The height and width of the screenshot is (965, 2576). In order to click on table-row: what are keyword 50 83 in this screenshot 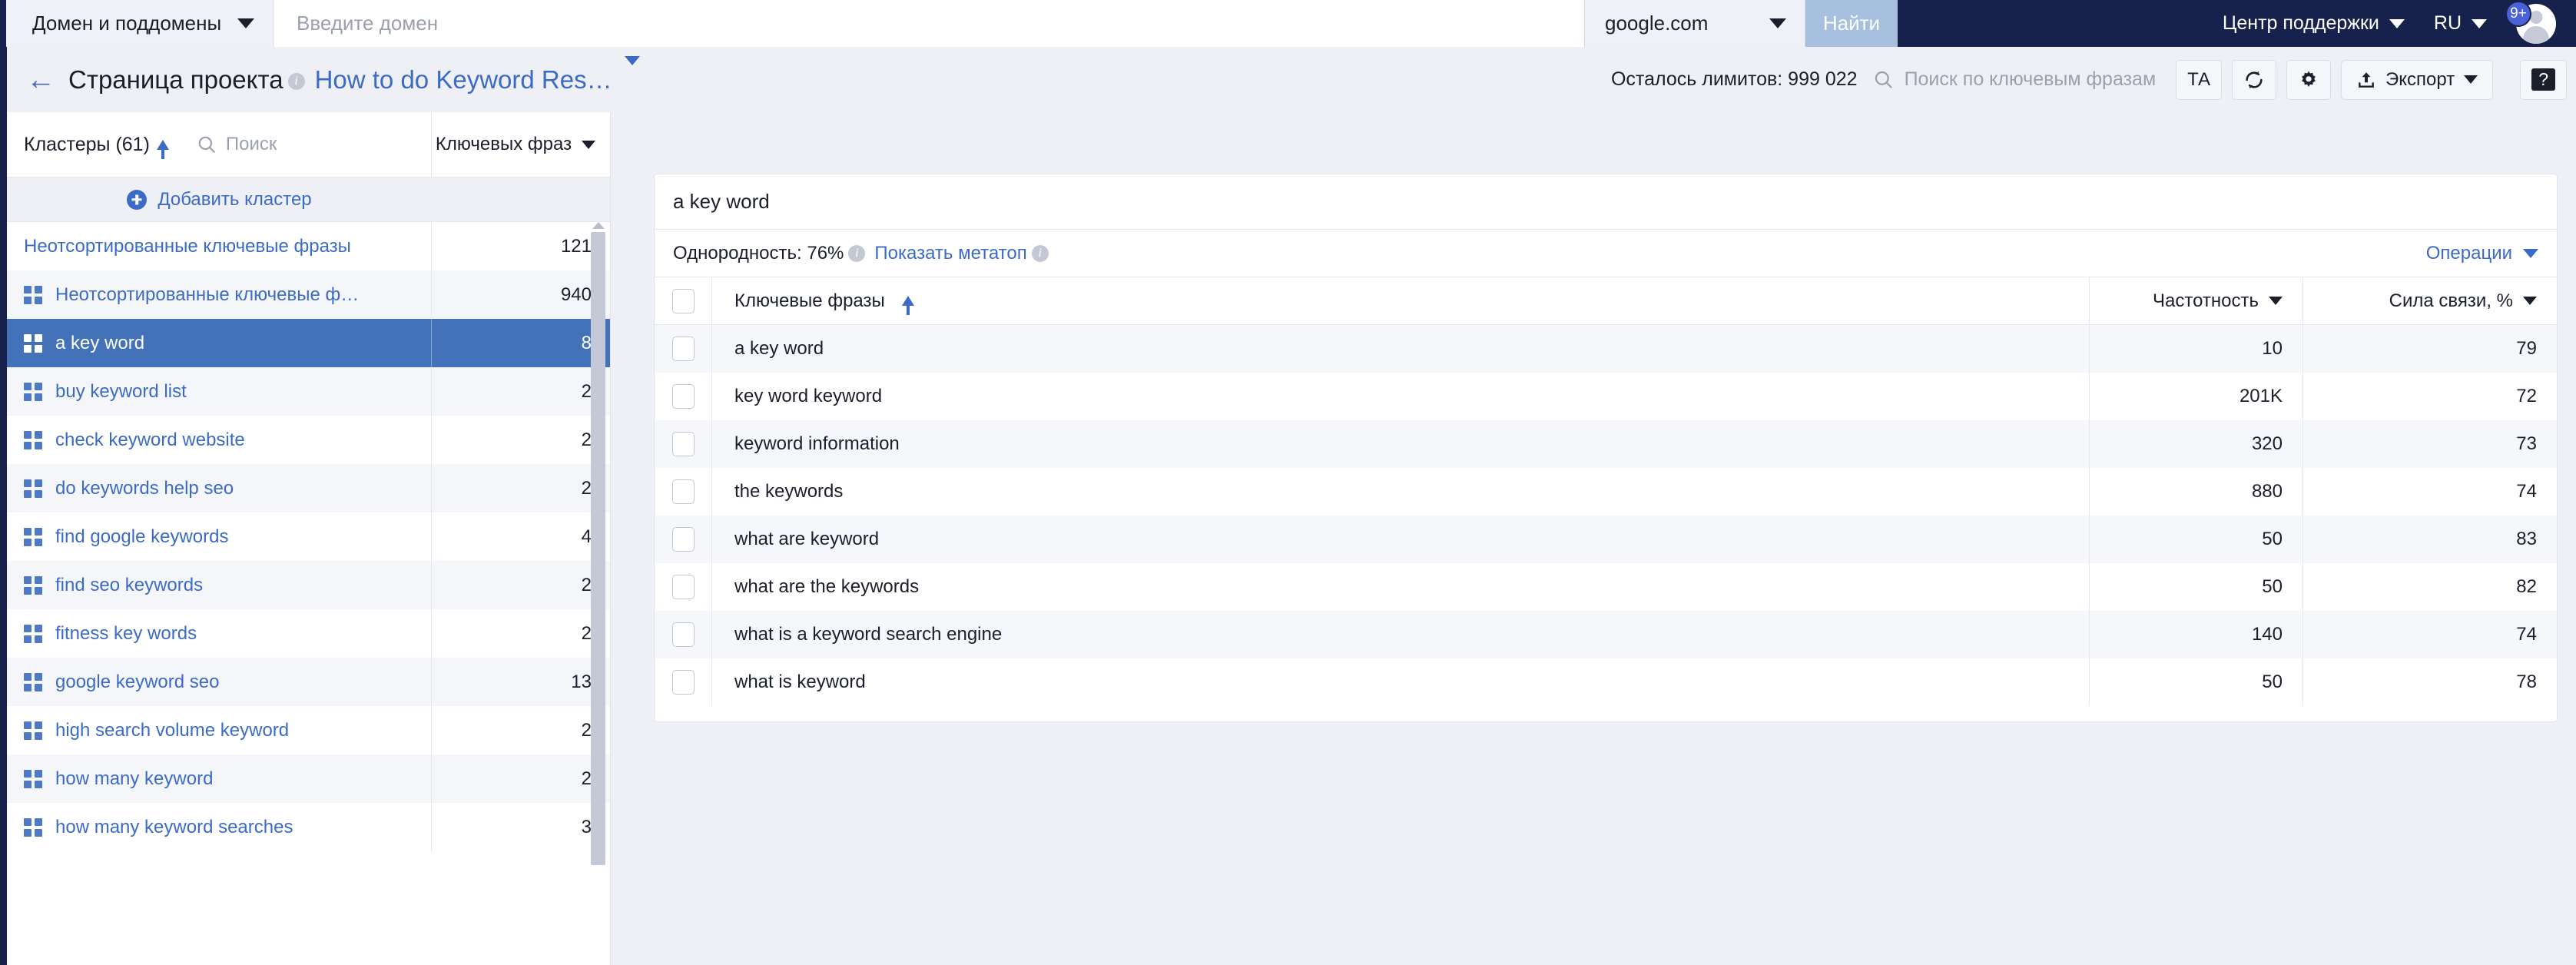, I will do `click(1606, 539)`.